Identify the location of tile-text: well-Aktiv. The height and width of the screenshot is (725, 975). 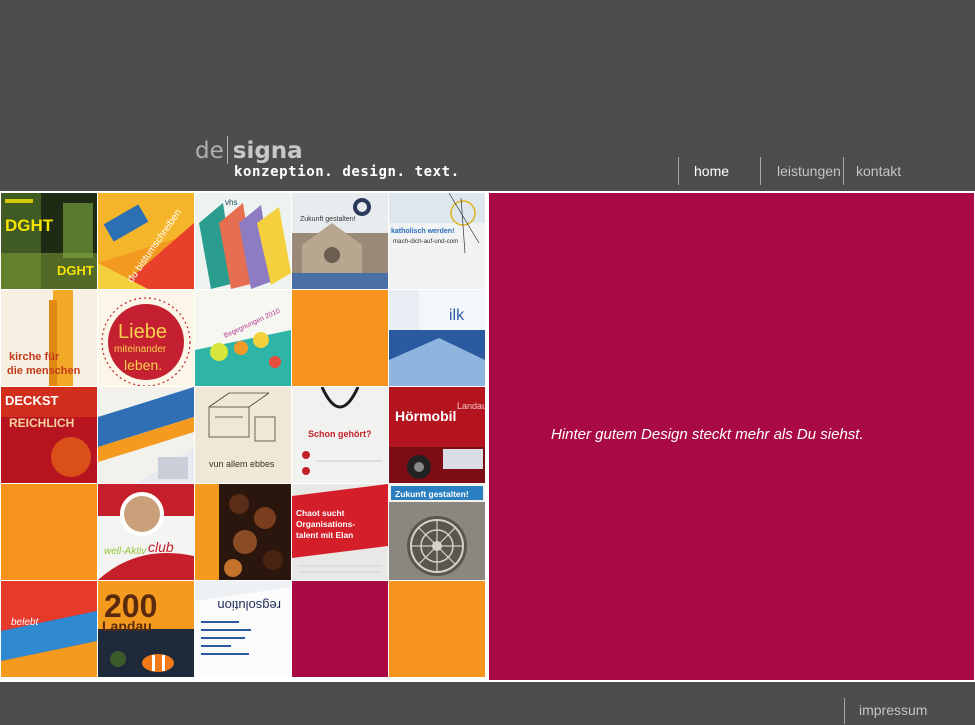
(125, 551).